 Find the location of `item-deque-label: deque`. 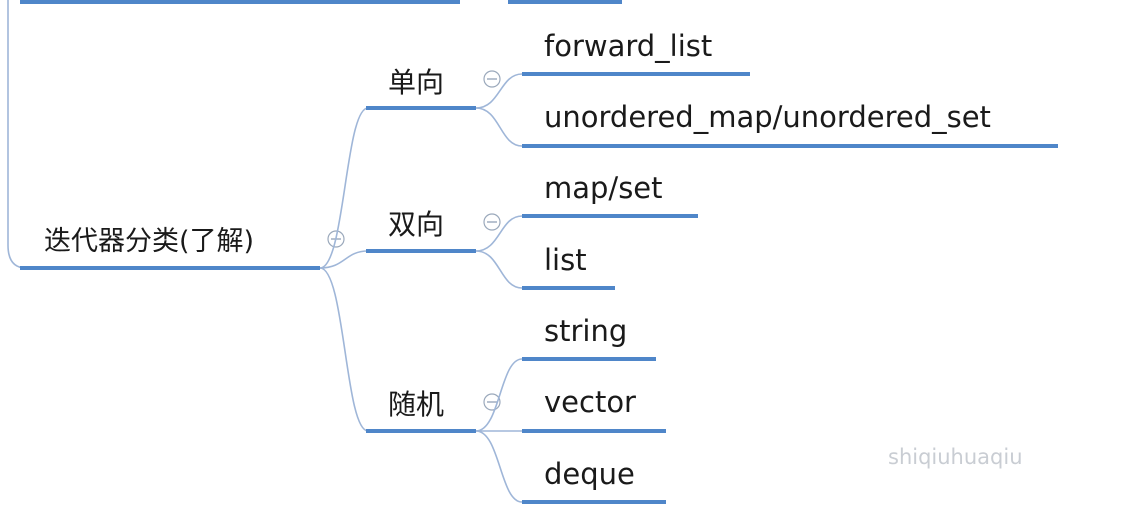

item-deque-label: deque is located at coordinates (589, 474).